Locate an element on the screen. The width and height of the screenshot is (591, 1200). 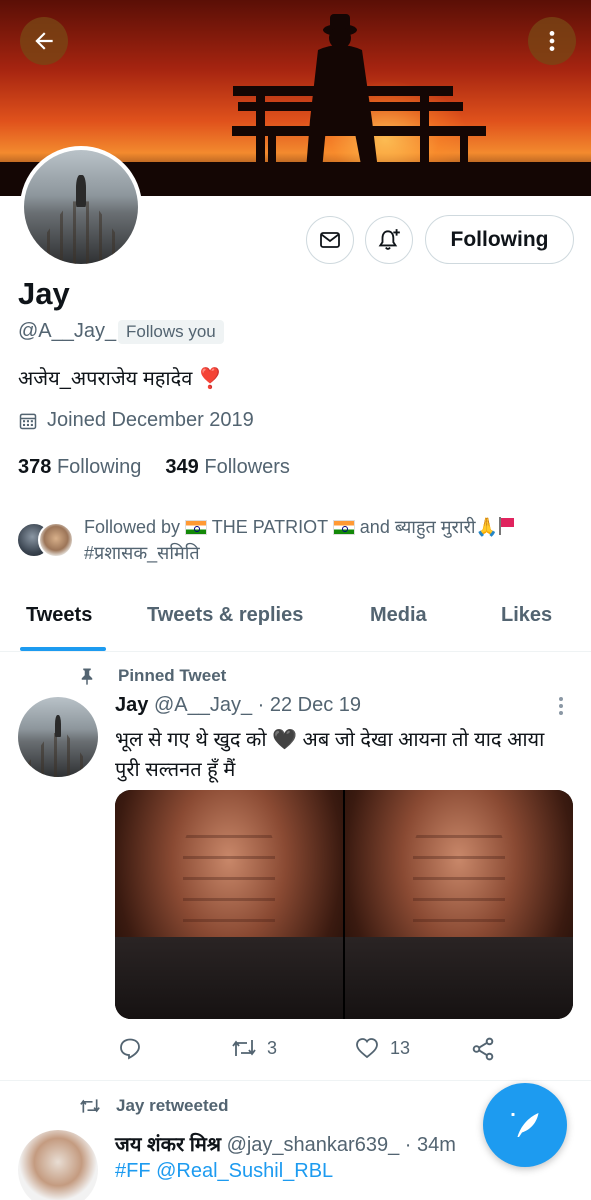
share-button is located at coordinates (483, 1049).